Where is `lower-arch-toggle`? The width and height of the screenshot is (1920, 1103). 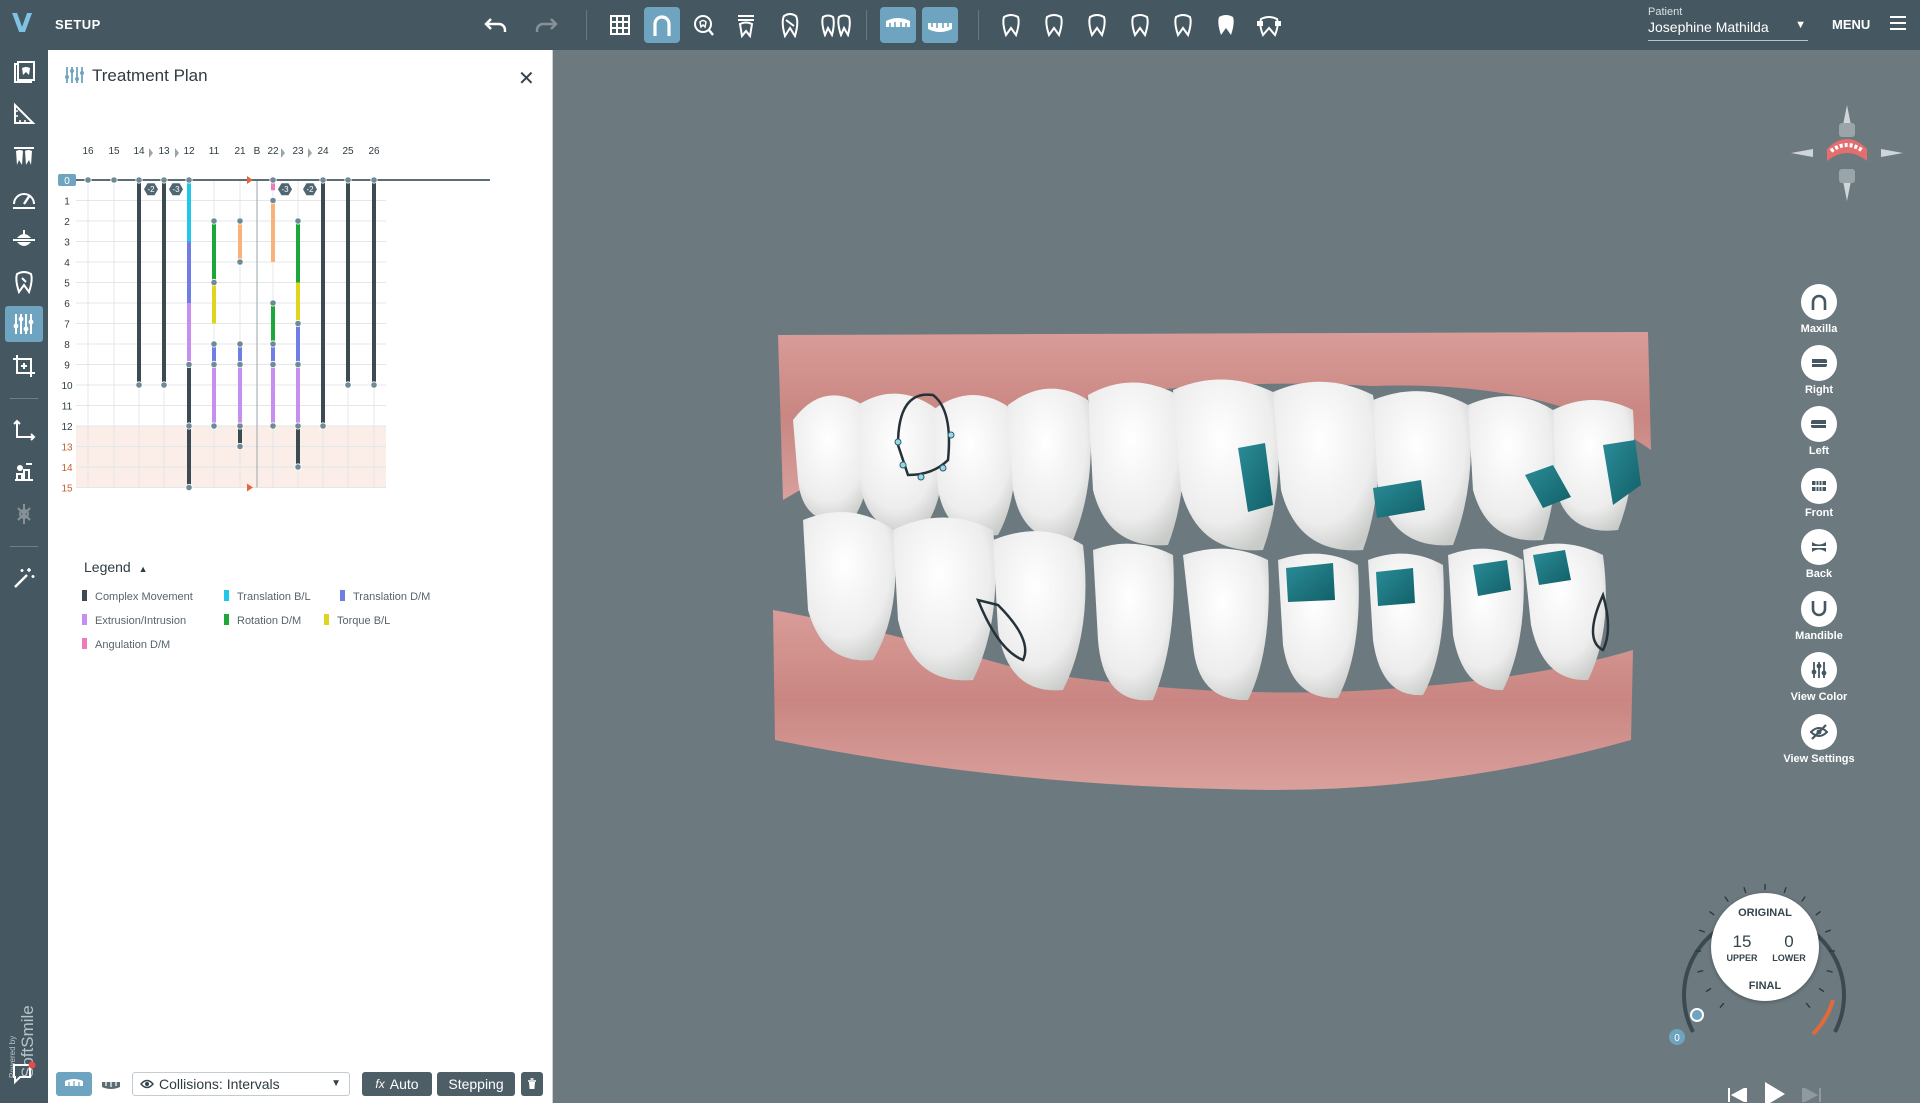
lower-arch-toggle is located at coordinates (111, 1084).